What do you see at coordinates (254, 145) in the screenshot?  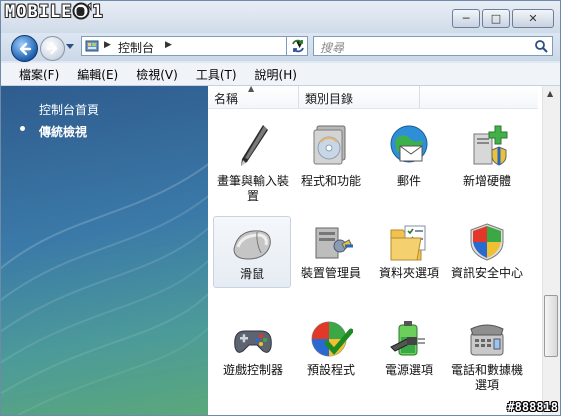 I see `pen-icon` at bounding box center [254, 145].